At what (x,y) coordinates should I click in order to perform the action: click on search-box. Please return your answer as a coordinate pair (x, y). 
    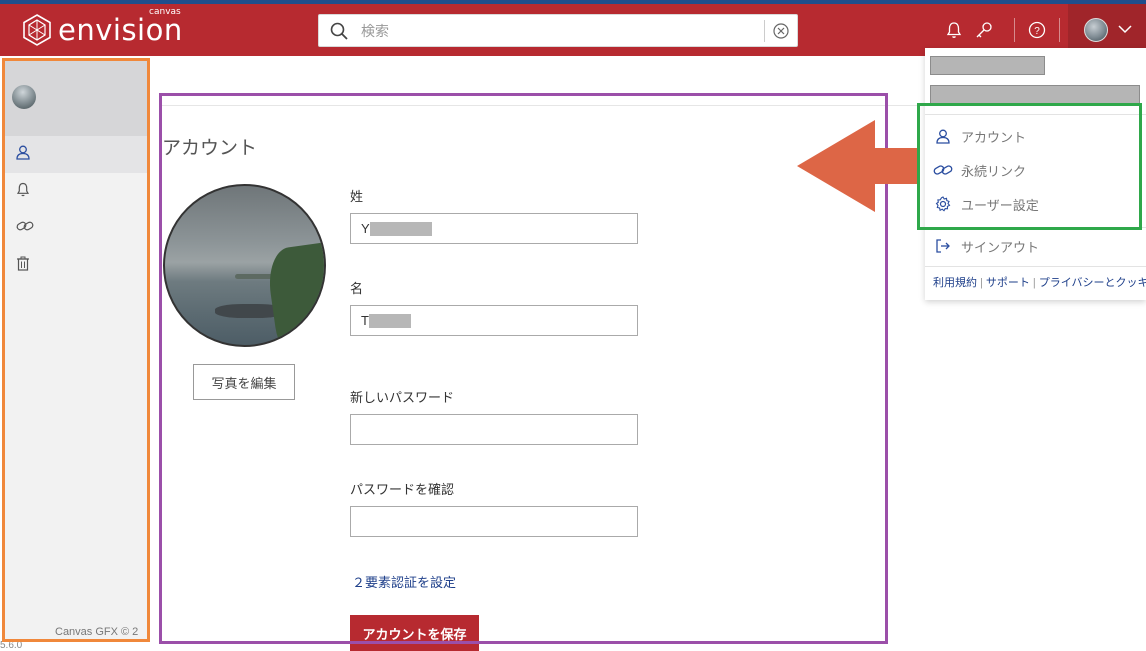
    Looking at the image, I should click on (558, 30).